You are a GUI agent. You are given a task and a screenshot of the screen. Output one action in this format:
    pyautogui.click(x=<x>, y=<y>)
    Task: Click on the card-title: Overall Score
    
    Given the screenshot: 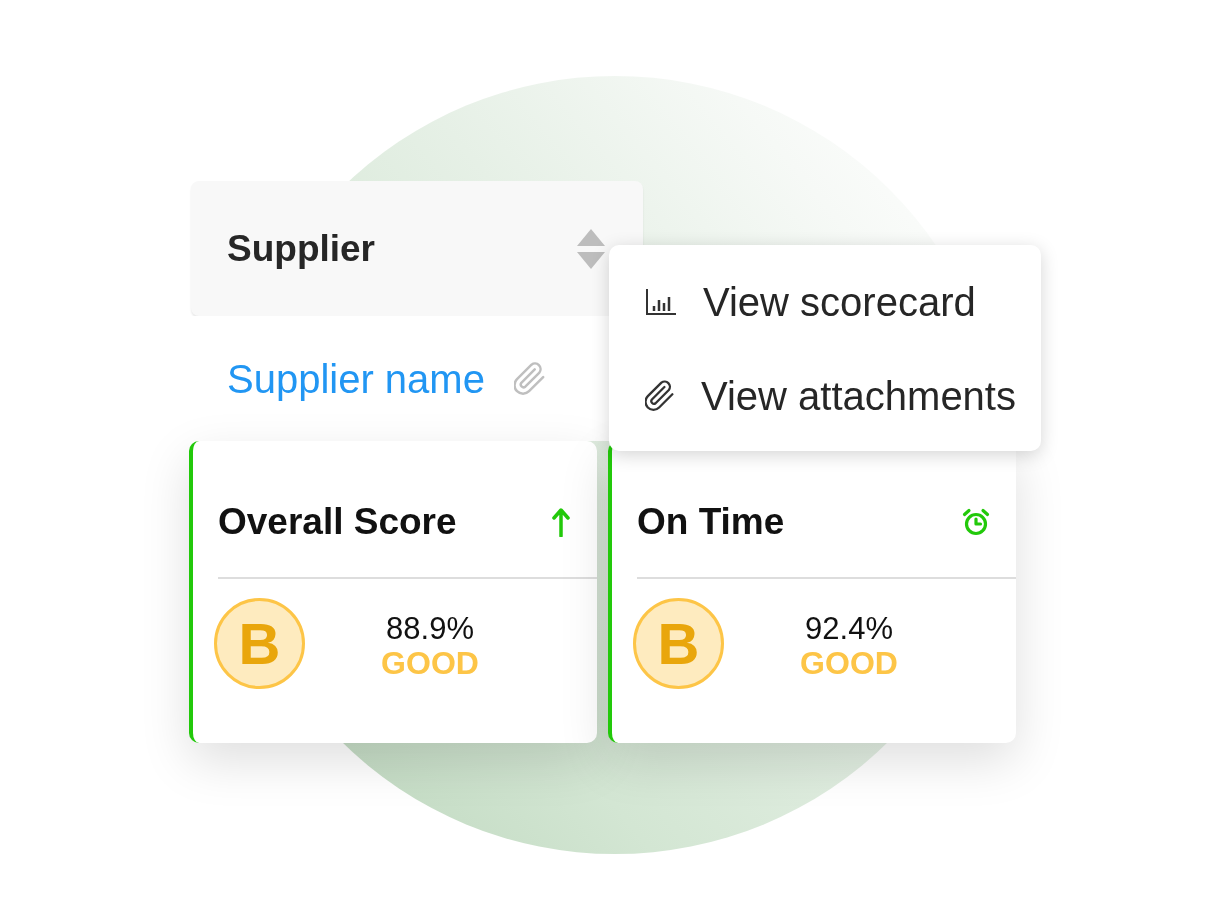 What is the action you would take?
    pyautogui.click(x=337, y=522)
    